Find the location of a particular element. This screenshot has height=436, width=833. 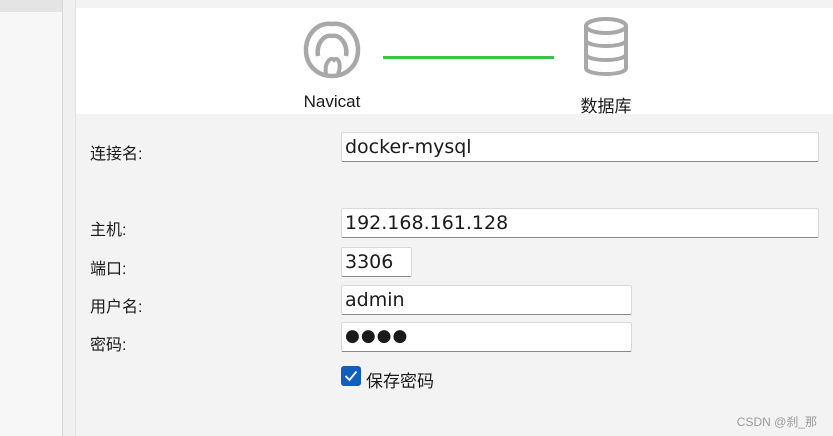

checkmark-icon is located at coordinates (351, 376).